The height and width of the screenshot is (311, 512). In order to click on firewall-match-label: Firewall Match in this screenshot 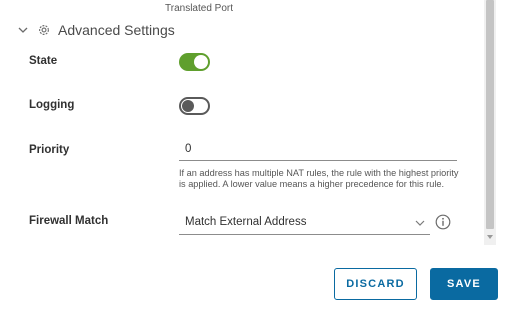, I will do `click(69, 221)`.